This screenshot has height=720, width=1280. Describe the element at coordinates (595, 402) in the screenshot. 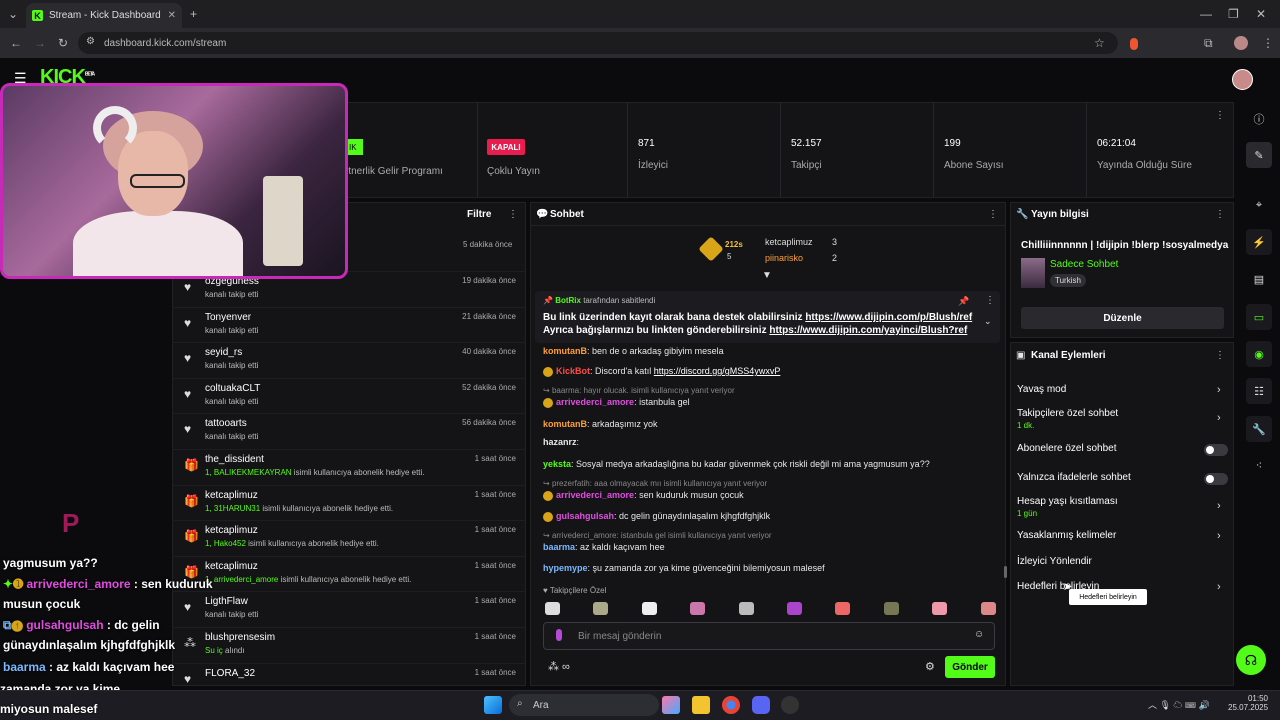

I see `chat-username: arrivederci_amore` at that location.